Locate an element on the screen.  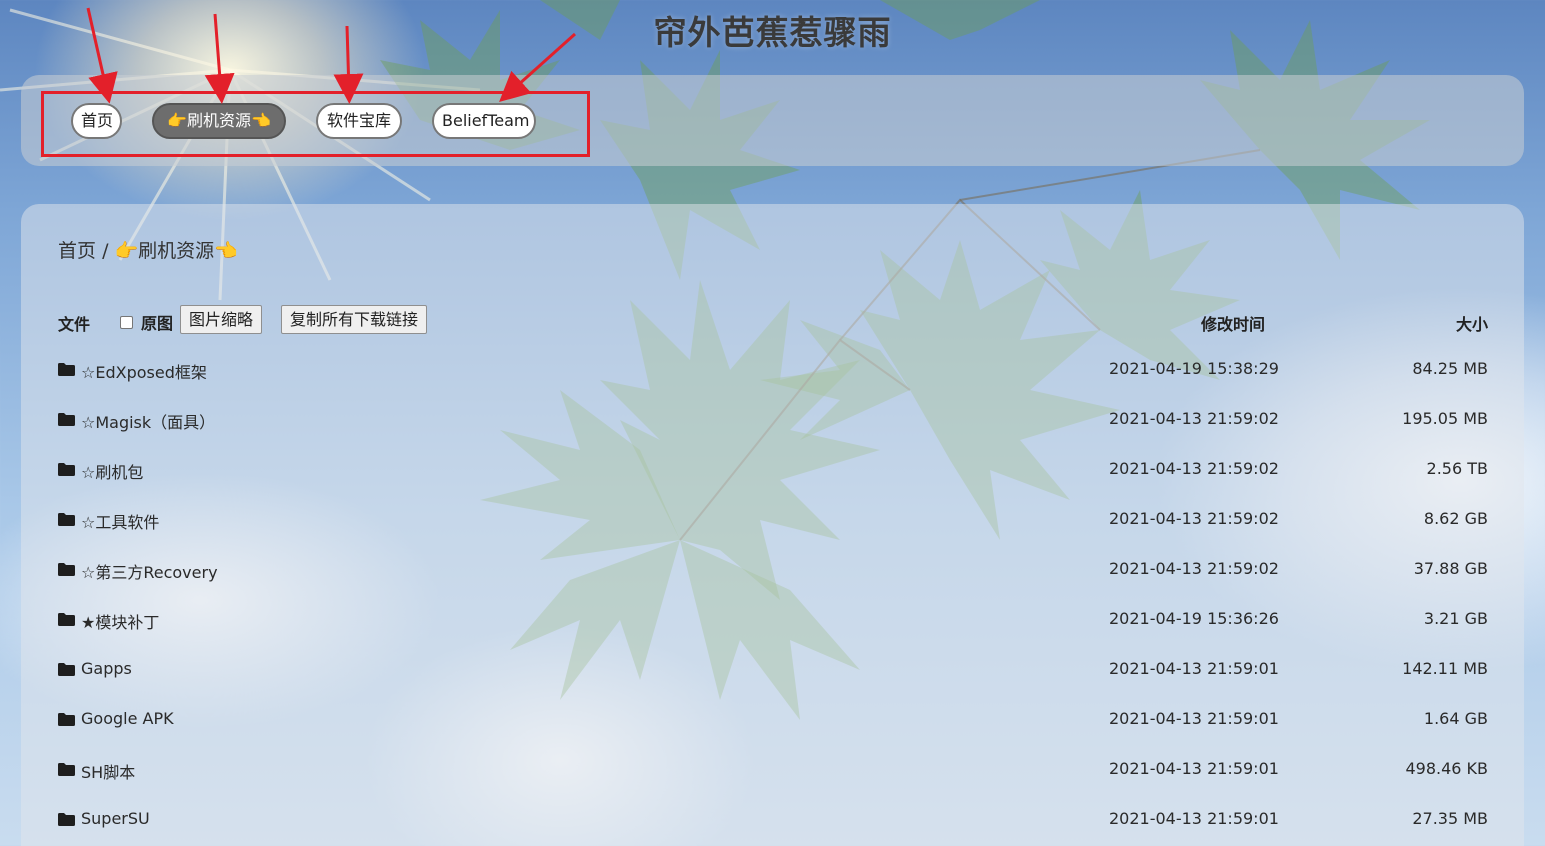
file-modified-time: 2021-04-19 15:38:29 is located at coordinates (1194, 368).